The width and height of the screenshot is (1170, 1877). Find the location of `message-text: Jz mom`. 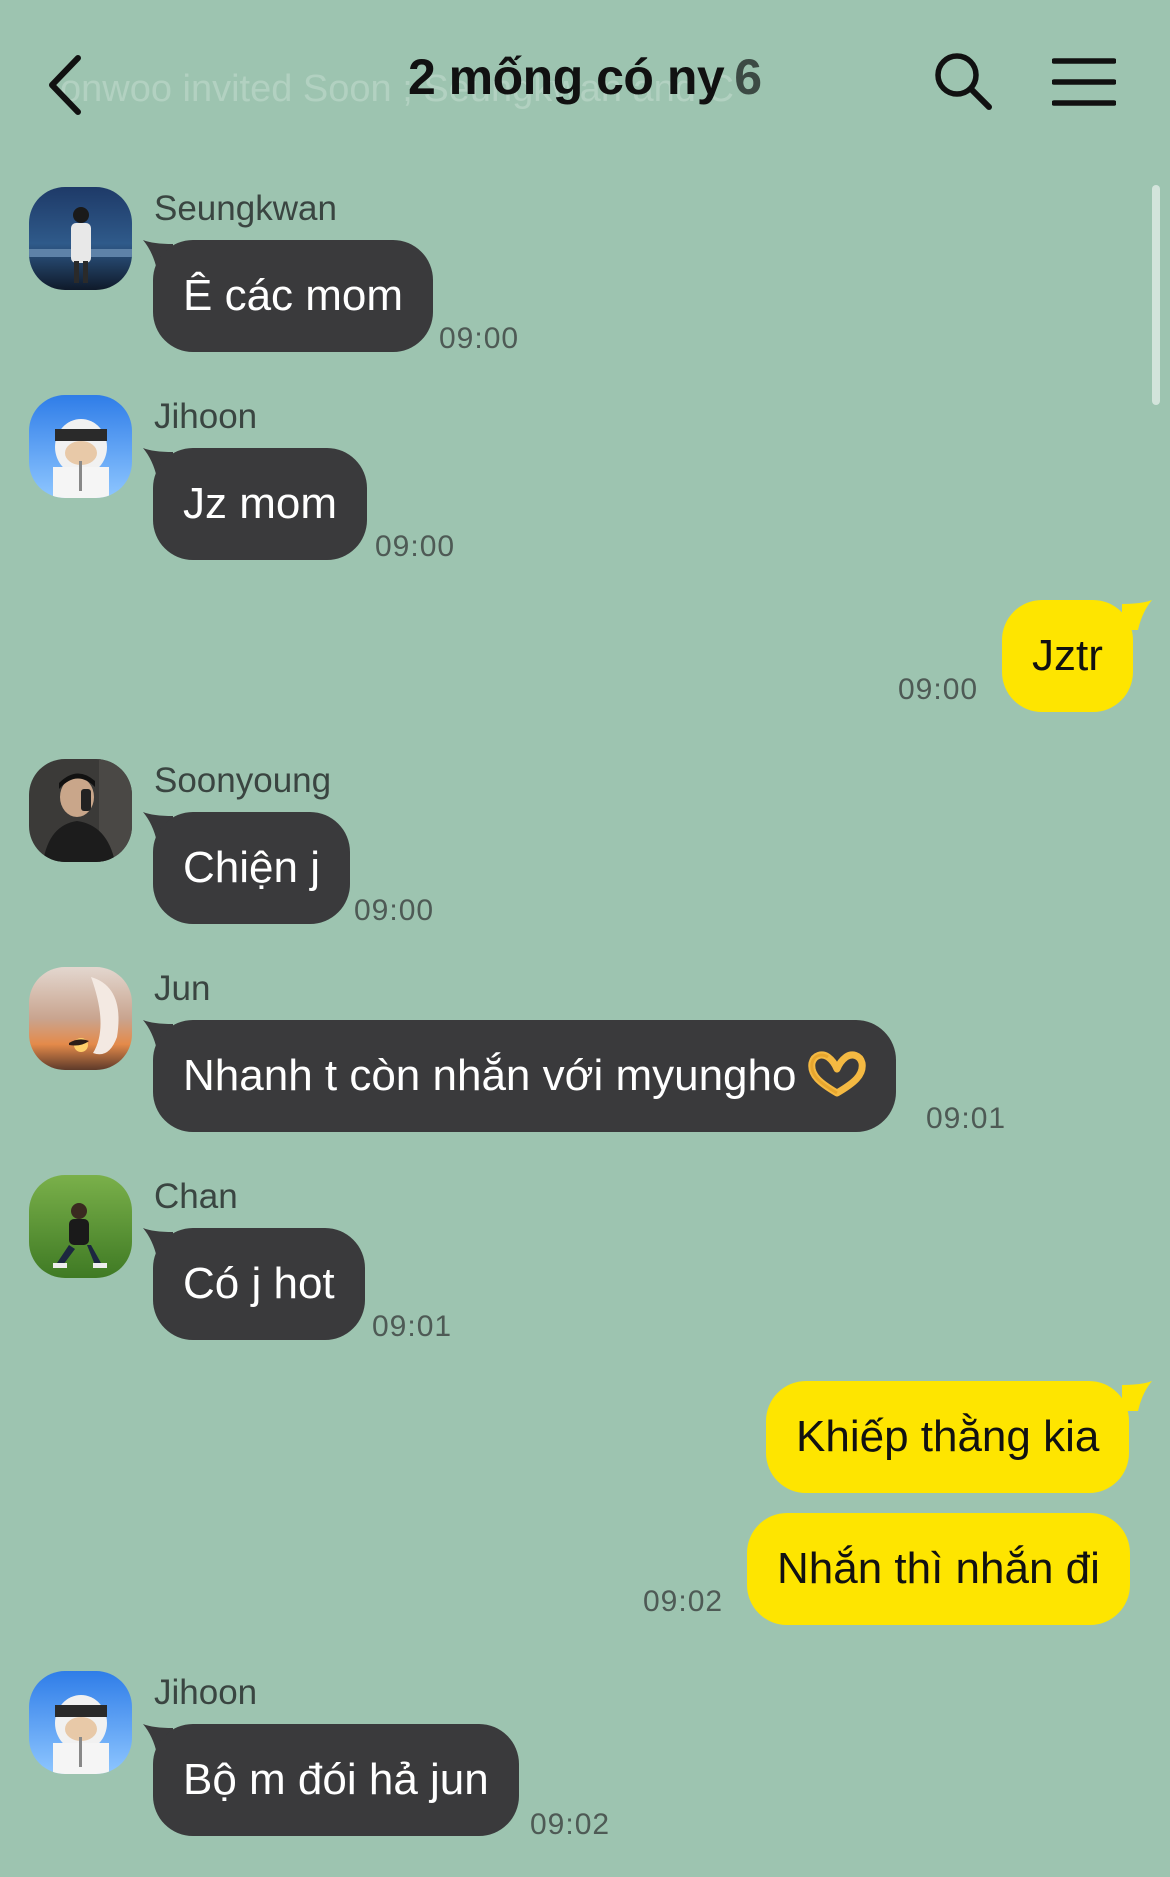

message-text: Jz mom is located at coordinates (260, 503).